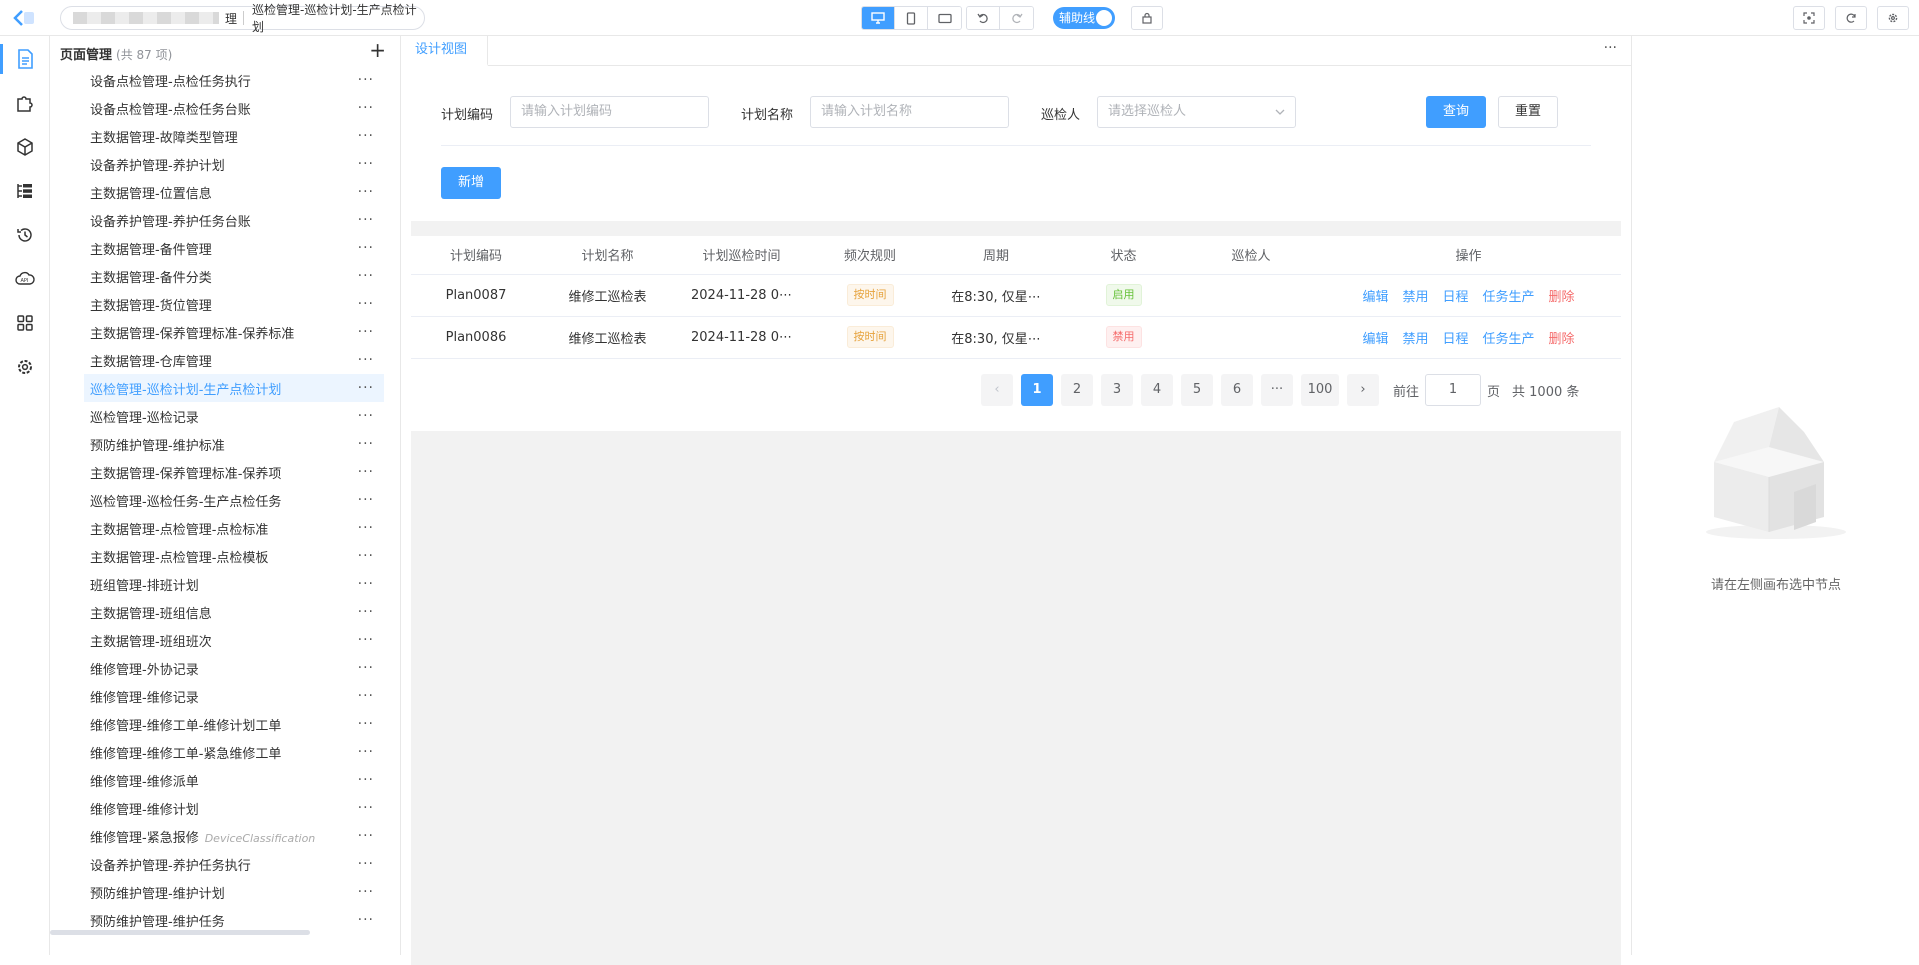 Image resolution: width=1919 pixels, height=965 pixels. I want to click on page-list-item: 主数据管理-备件管理 ···, so click(234, 248).